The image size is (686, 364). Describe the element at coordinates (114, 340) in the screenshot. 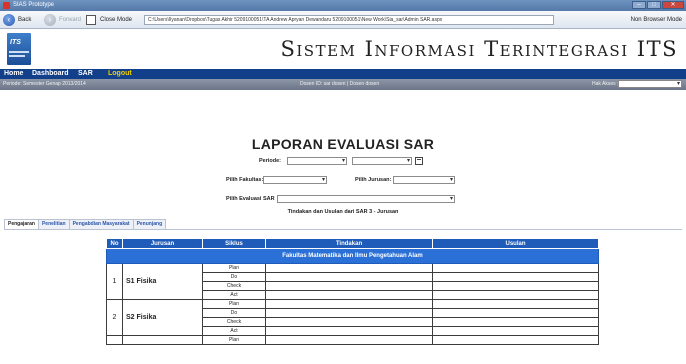

I see `row-number` at that location.